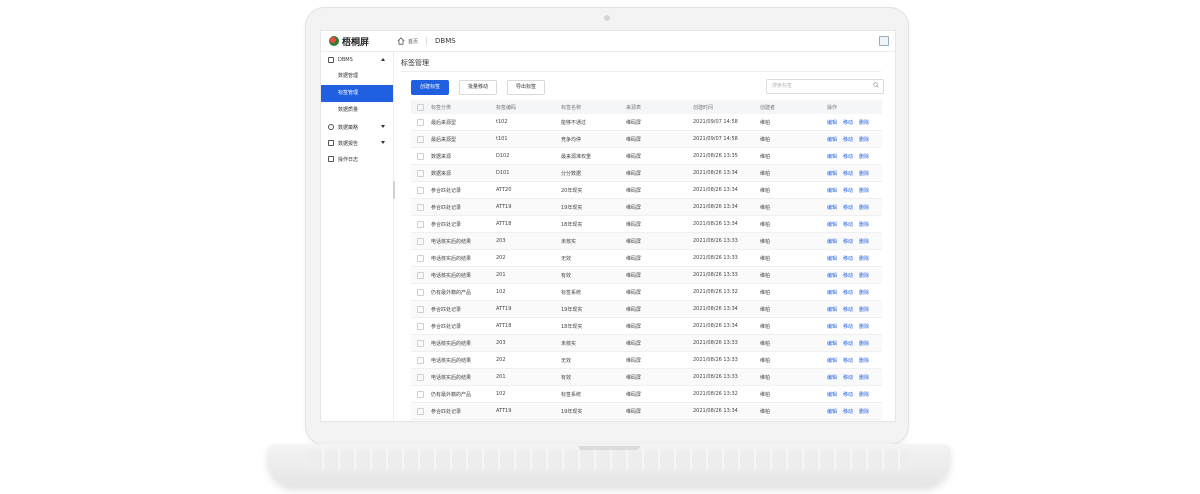 The image size is (1200, 494). What do you see at coordinates (357, 143) in the screenshot?
I see `sidebar-group-report: 数据报告` at bounding box center [357, 143].